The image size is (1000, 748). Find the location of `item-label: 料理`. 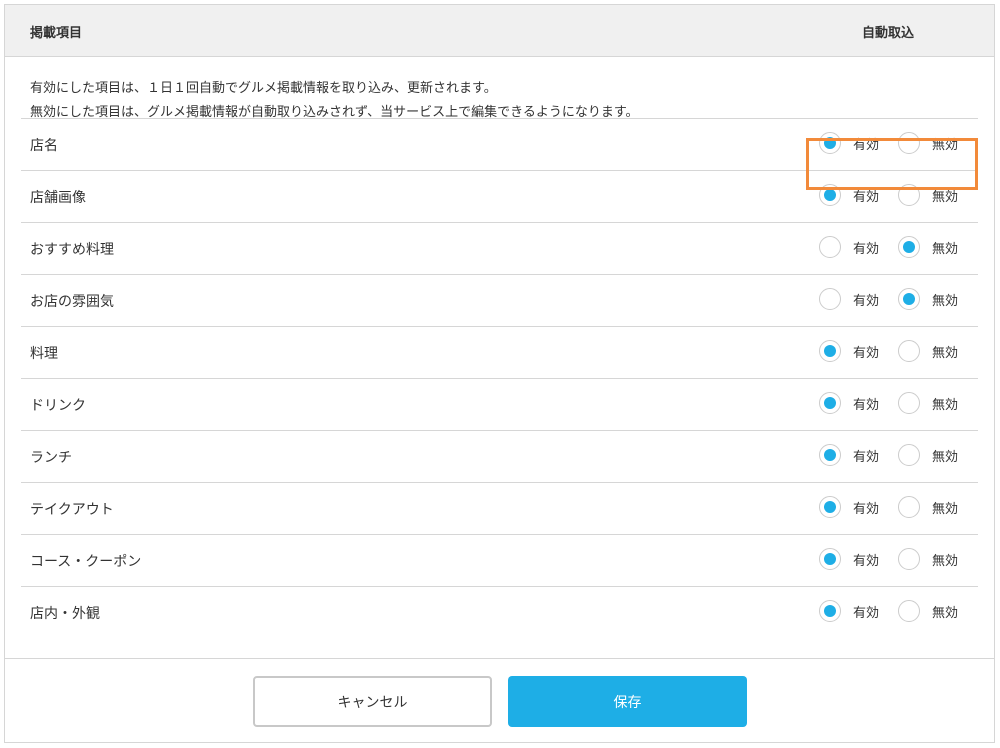

item-label: 料理 is located at coordinates (44, 354).